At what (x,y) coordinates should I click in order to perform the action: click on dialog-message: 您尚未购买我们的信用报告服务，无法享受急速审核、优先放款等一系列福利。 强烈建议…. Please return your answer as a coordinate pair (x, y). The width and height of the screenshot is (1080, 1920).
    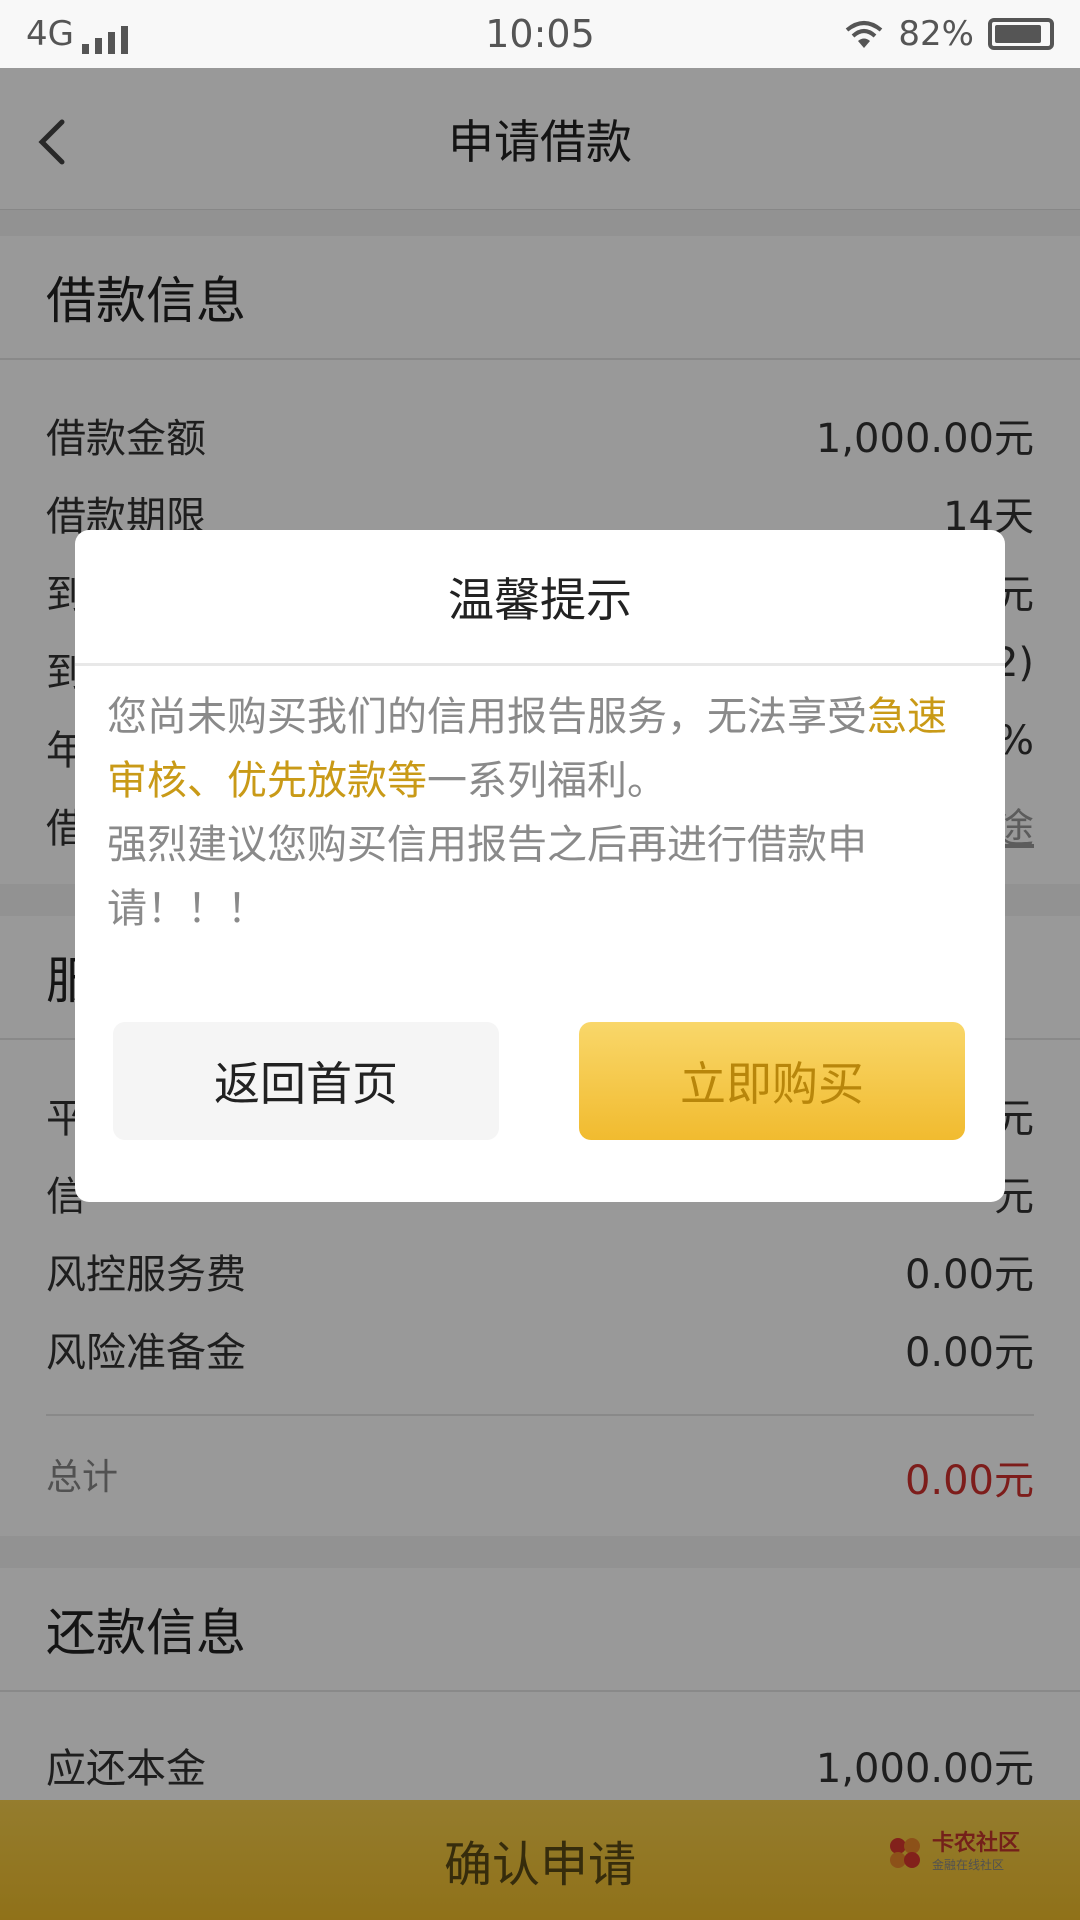
    Looking at the image, I should click on (536, 813).